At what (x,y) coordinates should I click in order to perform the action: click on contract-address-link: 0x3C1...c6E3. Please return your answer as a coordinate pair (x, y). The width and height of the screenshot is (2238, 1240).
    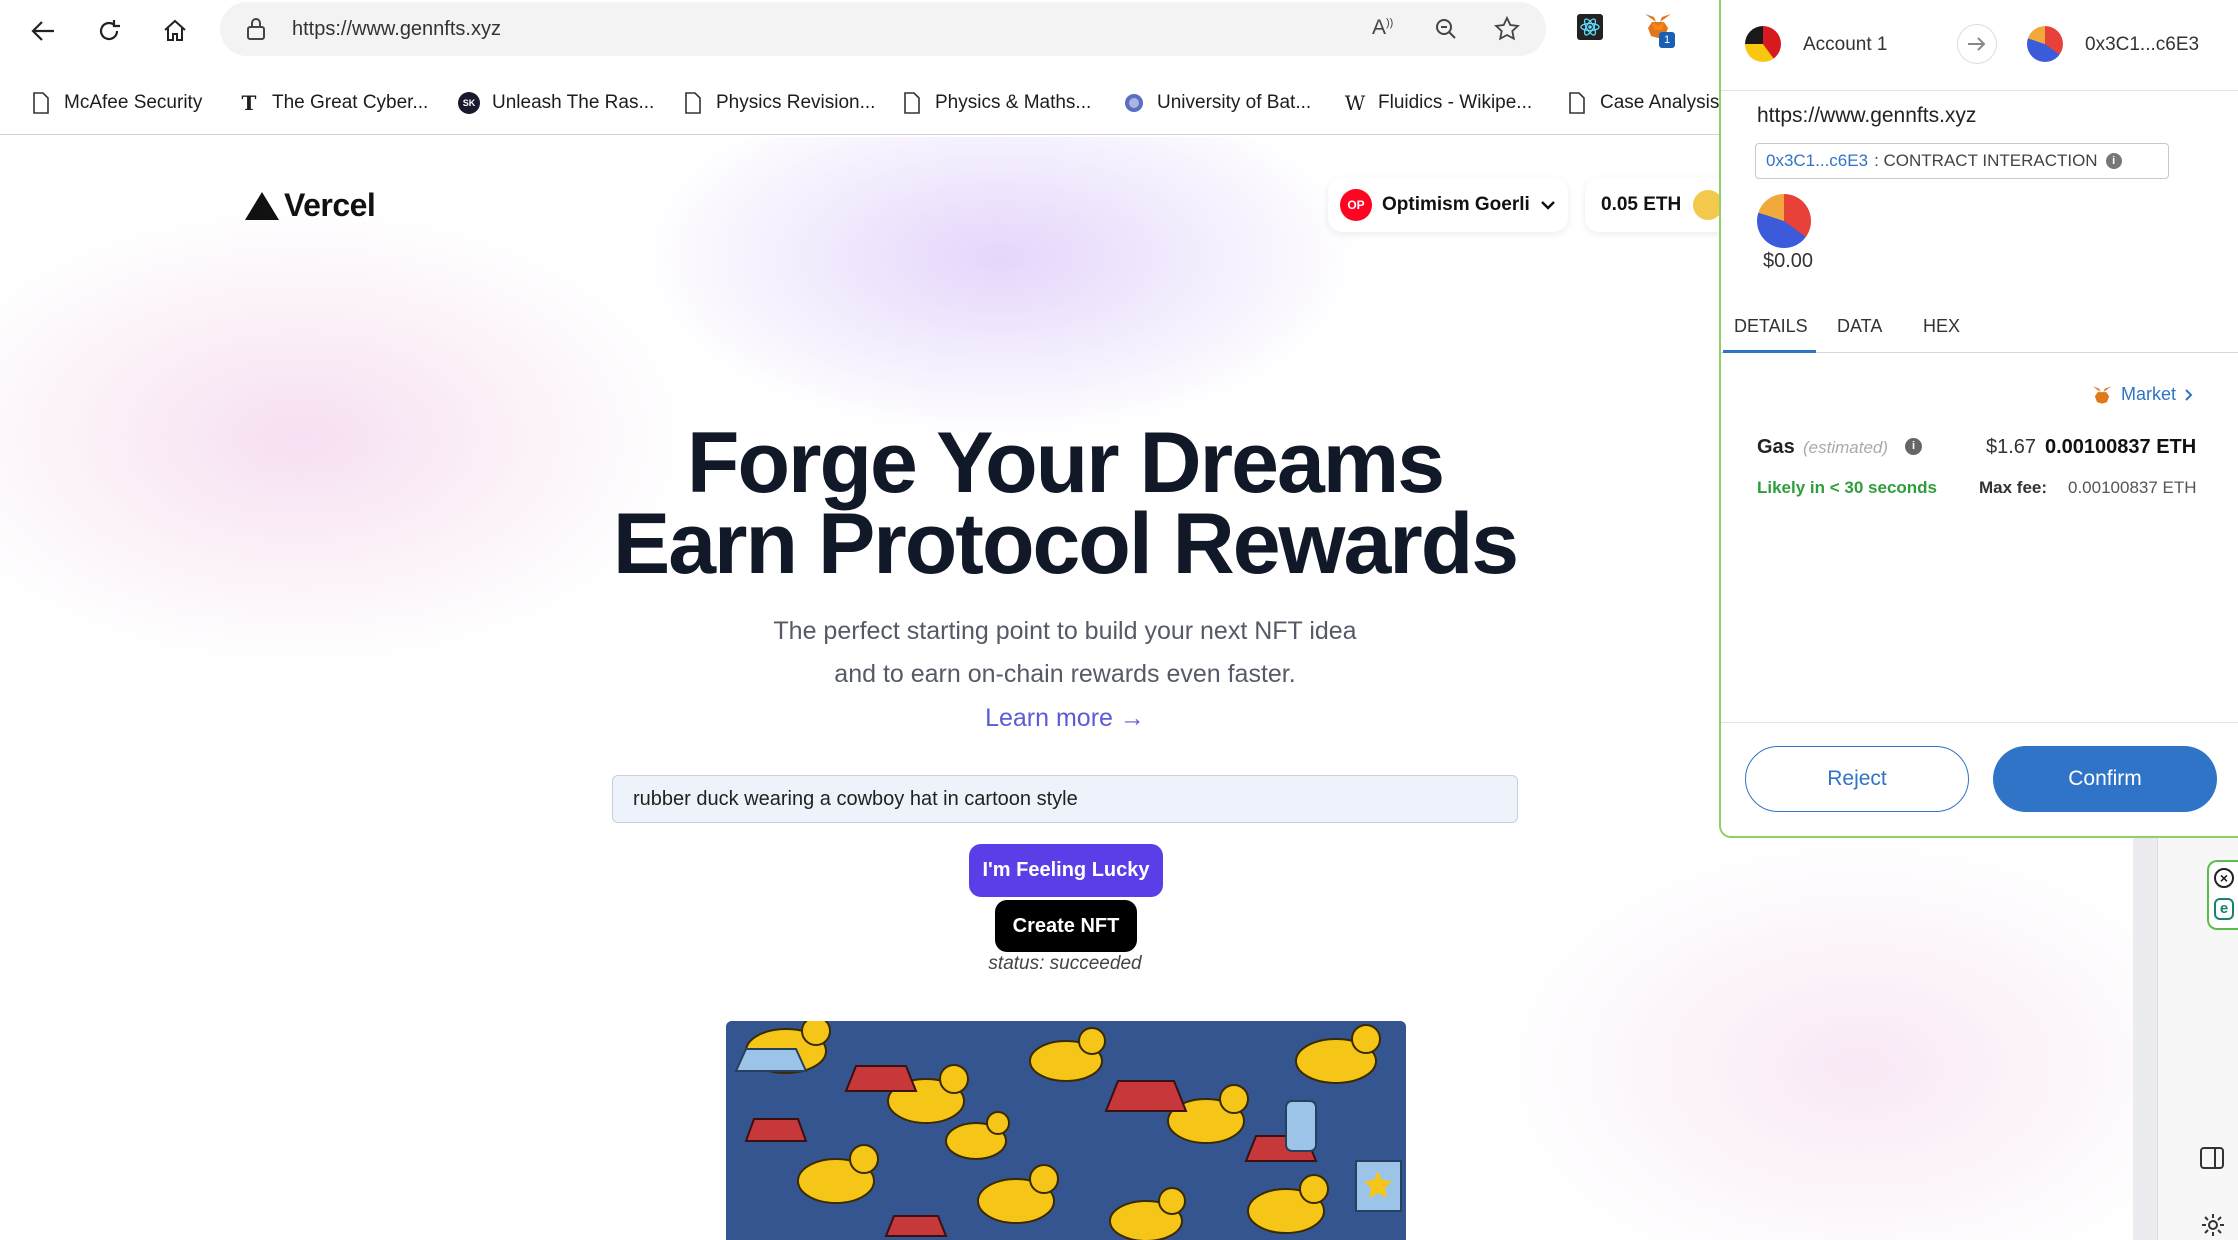
    Looking at the image, I should click on (1817, 161).